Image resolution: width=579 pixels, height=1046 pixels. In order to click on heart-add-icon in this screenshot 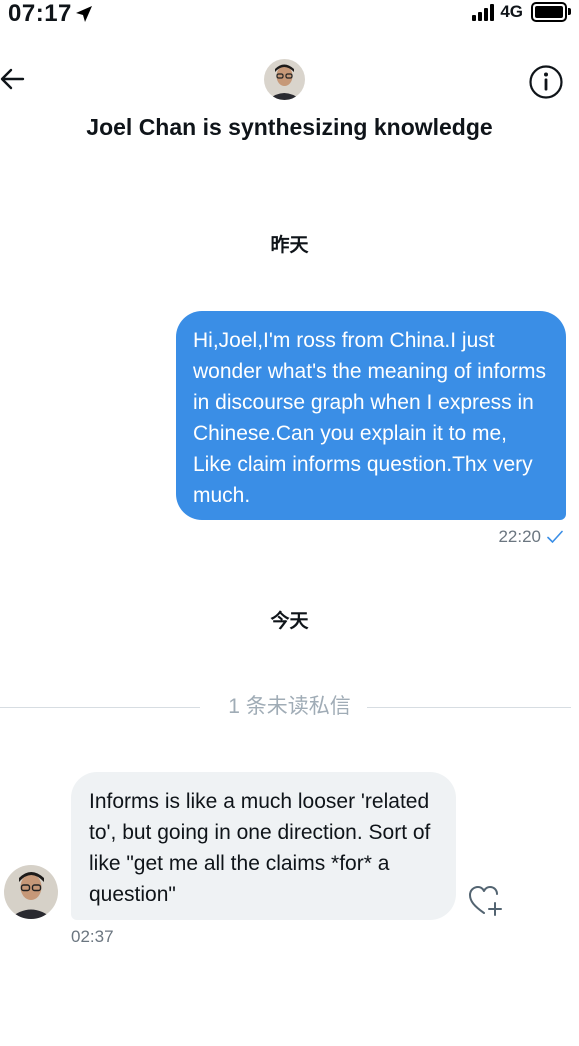, I will do `click(485, 901)`.